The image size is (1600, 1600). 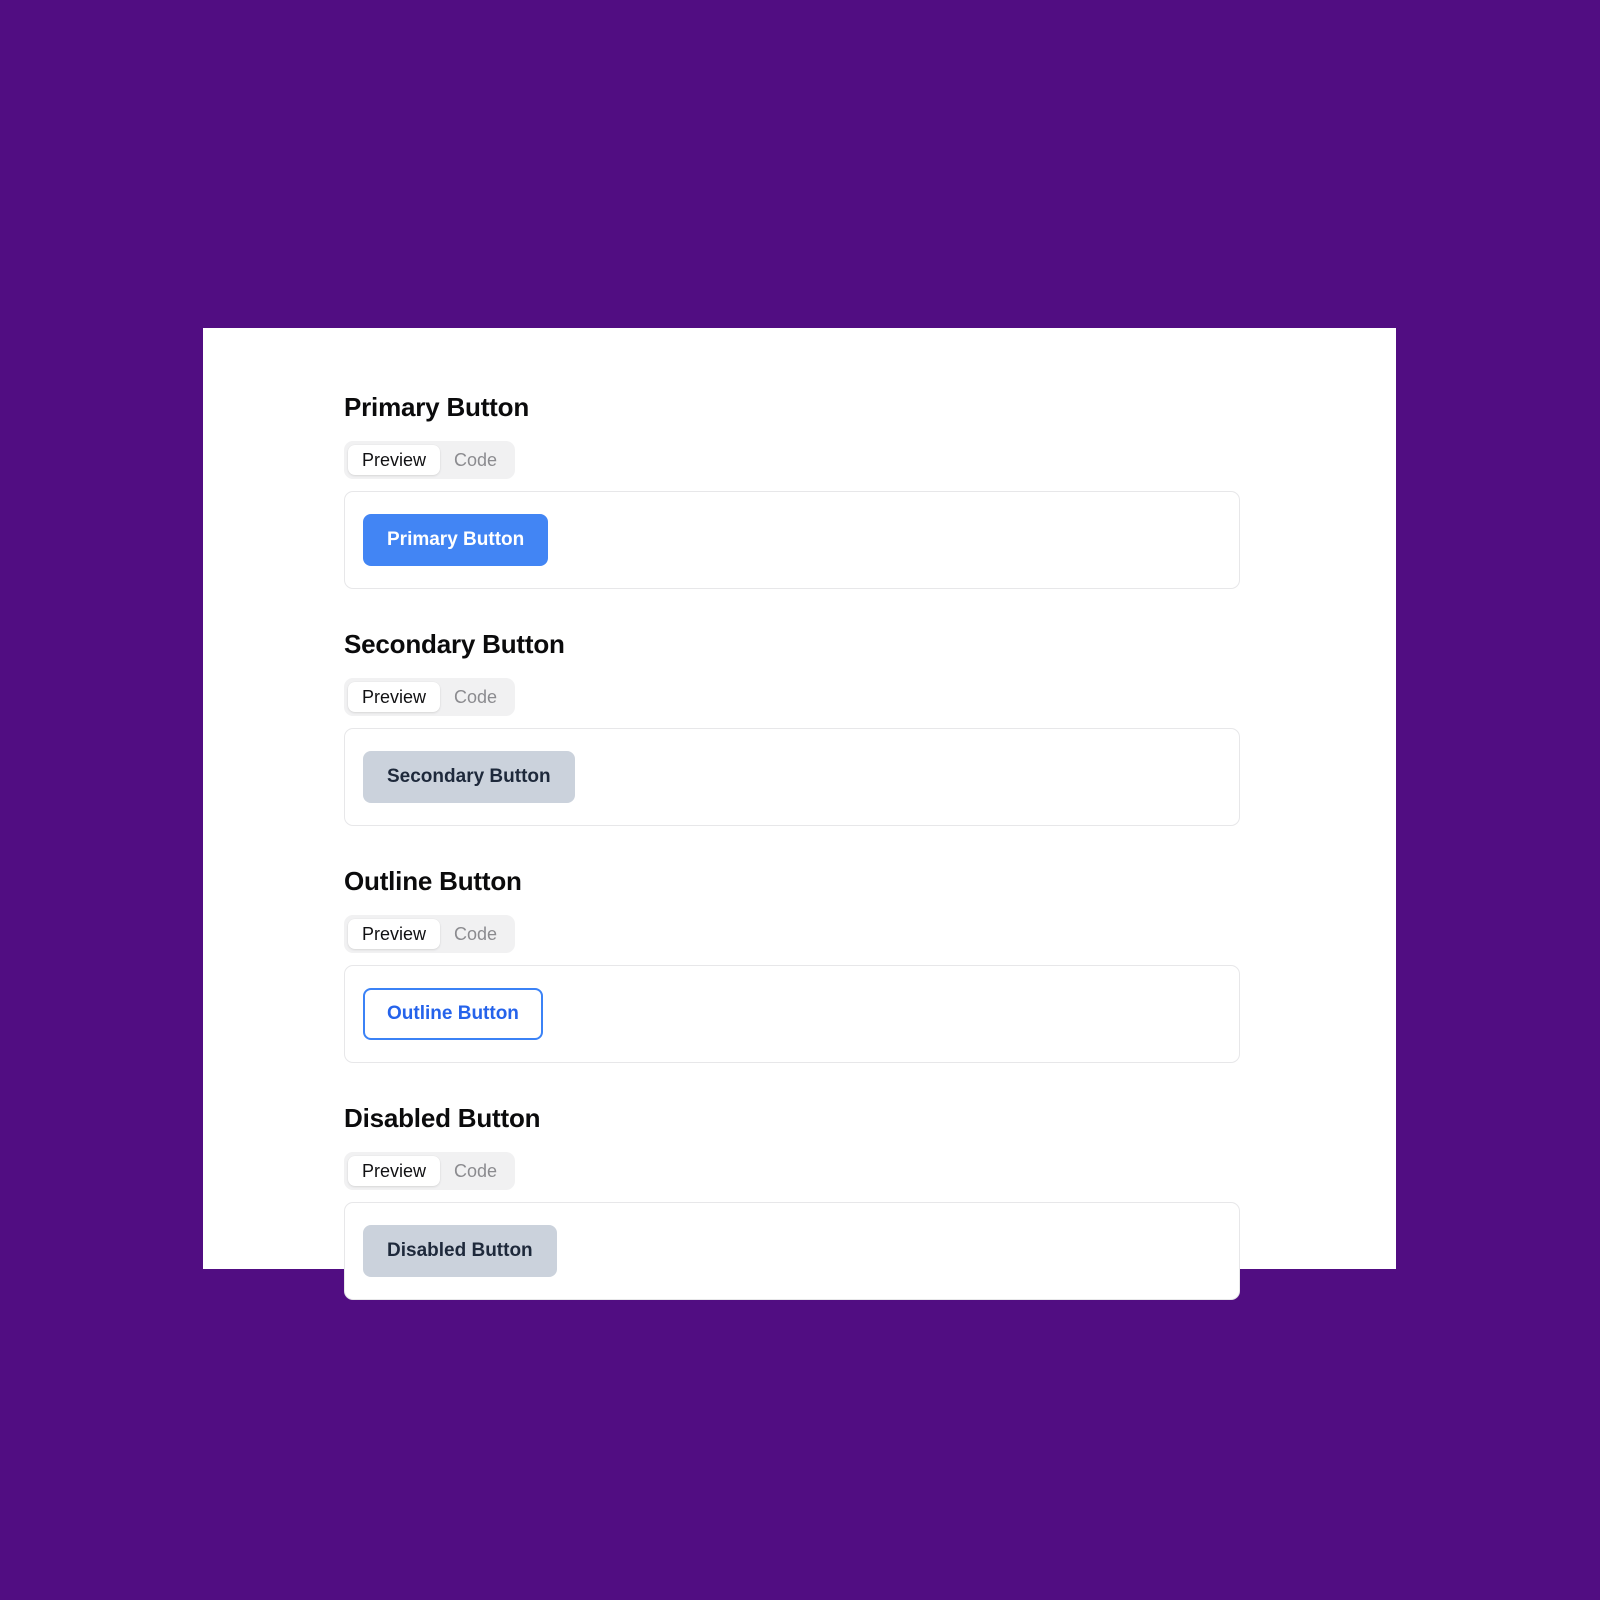 What do you see at coordinates (469, 777) in the screenshot?
I see `secondary-button: Secondary Button` at bounding box center [469, 777].